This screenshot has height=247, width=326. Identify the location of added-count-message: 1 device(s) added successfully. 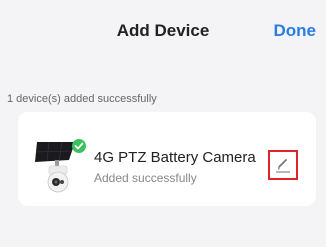
(82, 99).